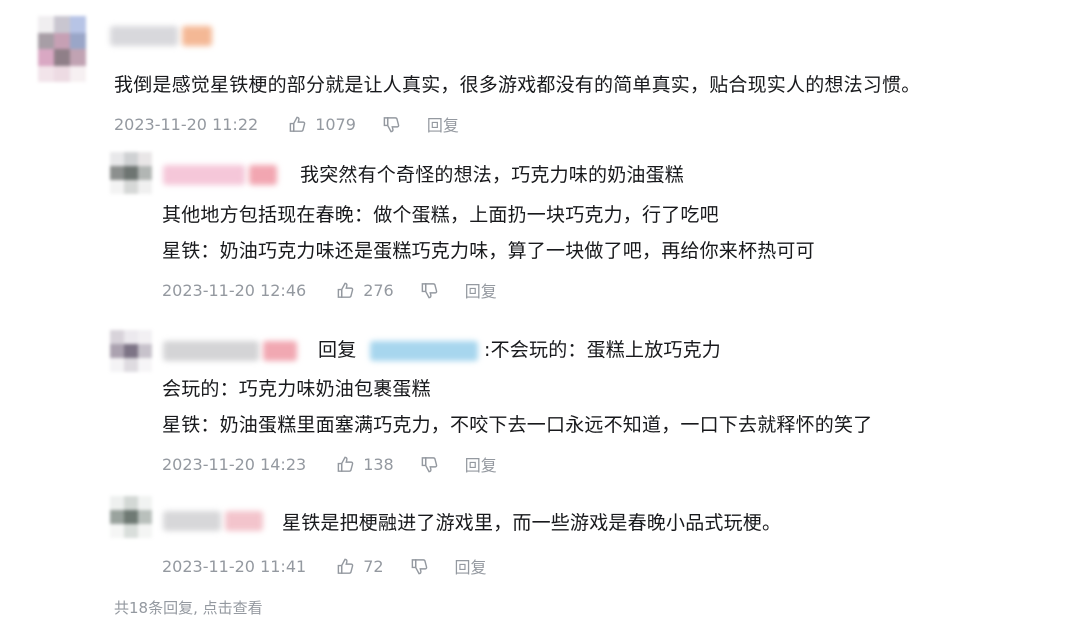 Image resolution: width=1080 pixels, height=638 pixels. What do you see at coordinates (62, 49) in the screenshot?
I see `avatar` at bounding box center [62, 49].